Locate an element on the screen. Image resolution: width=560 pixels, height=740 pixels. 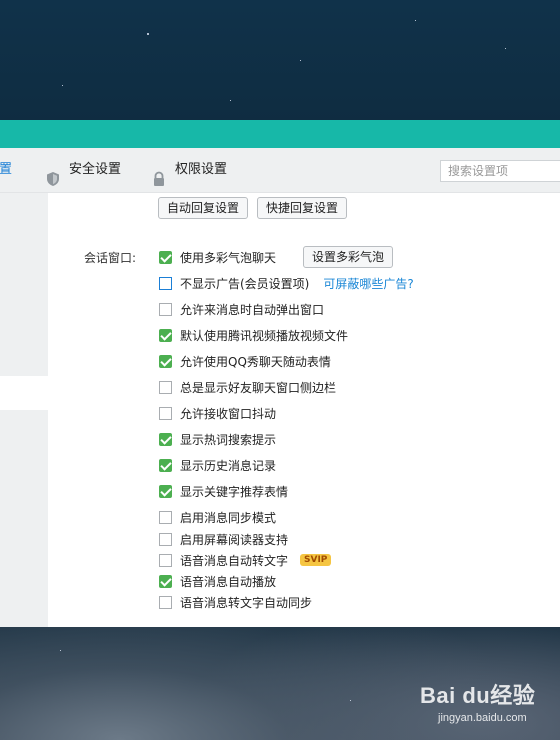
option-qq-show-emotes: 允许使用QQ秀聊天随动表情 is located at coordinates (245, 361).